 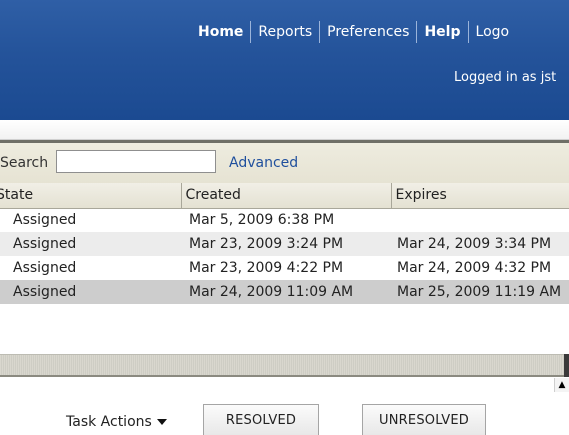 What do you see at coordinates (284, 365) in the screenshot?
I see `horizontal-scrollbar` at bounding box center [284, 365].